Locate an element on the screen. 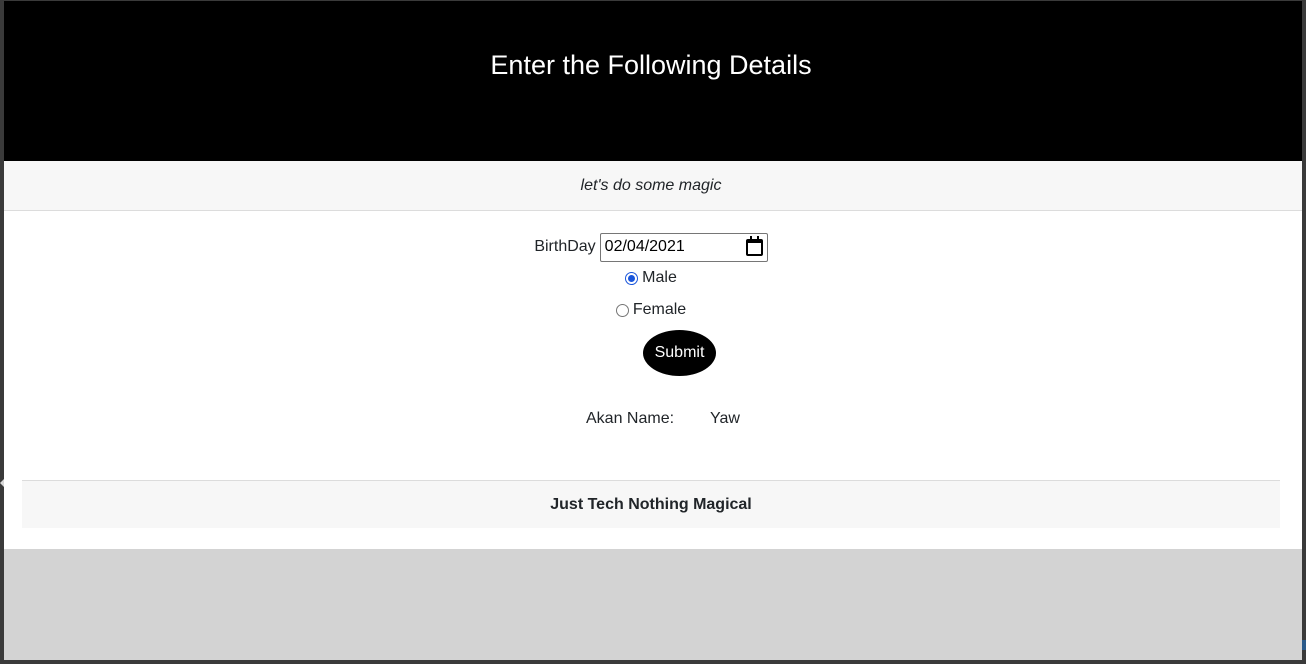  akan-name-result: Akan Name: Yaw is located at coordinates (651, 420).